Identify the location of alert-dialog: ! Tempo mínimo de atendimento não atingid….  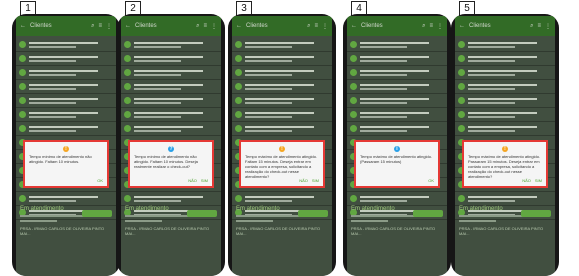
(66, 164).